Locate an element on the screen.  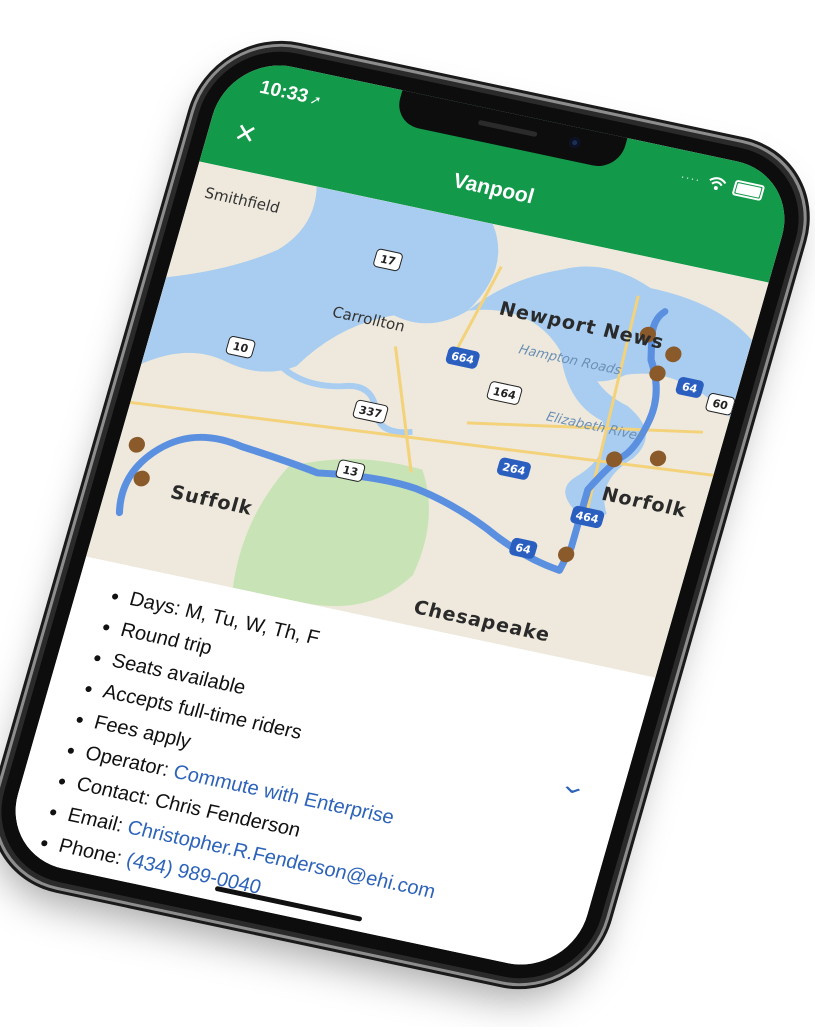
signal-icon: ···· is located at coordinates (690, 178).